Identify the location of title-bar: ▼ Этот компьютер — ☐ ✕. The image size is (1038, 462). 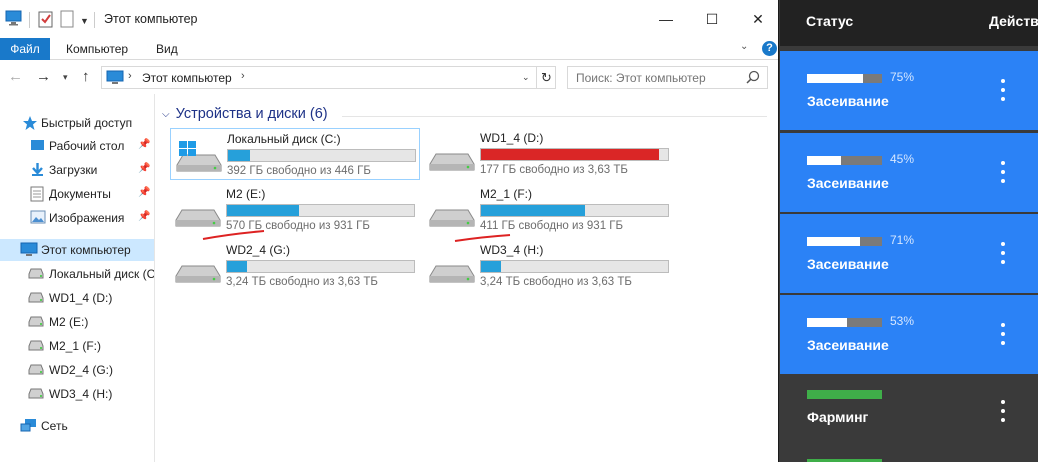
(389, 19).